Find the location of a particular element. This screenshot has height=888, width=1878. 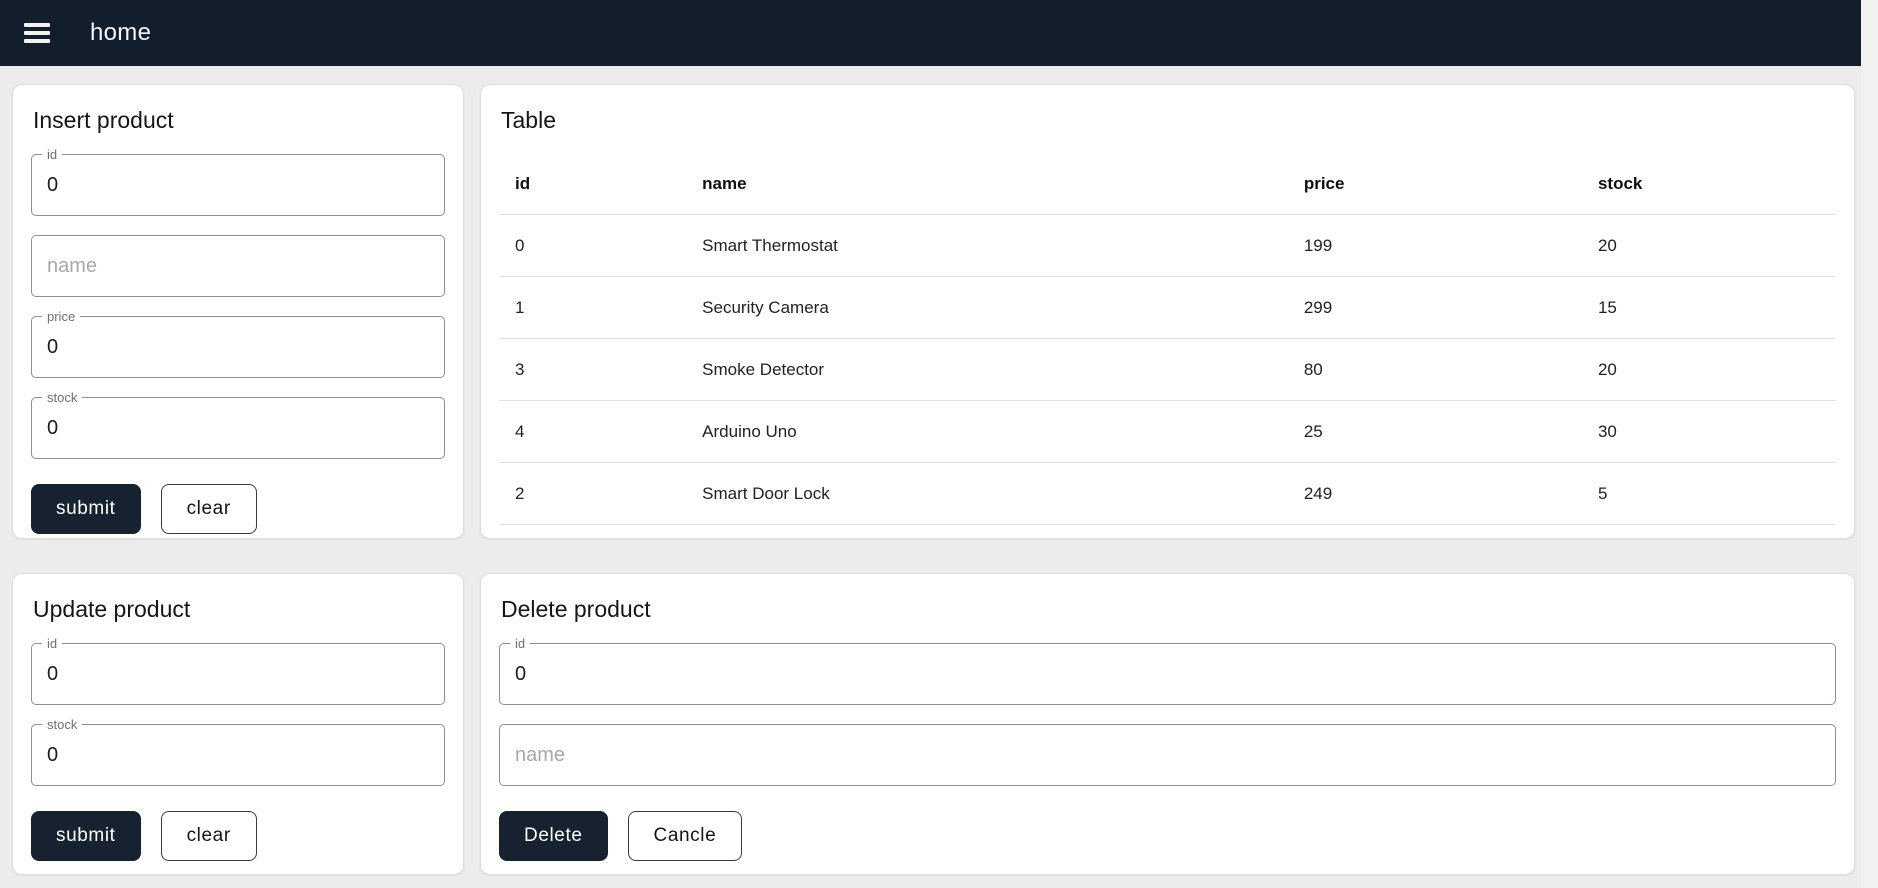

insert-price-input is located at coordinates (238, 347).